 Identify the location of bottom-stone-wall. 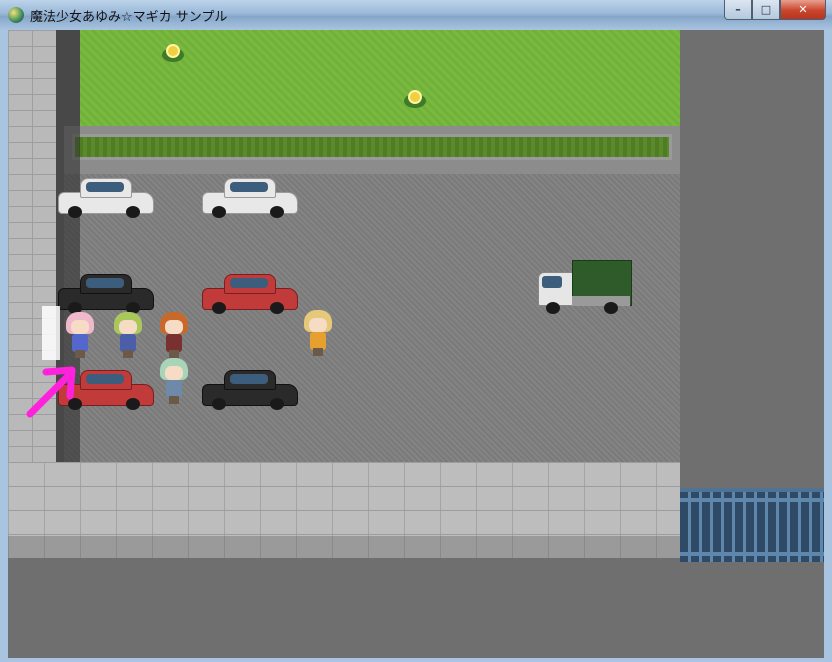
(344, 510).